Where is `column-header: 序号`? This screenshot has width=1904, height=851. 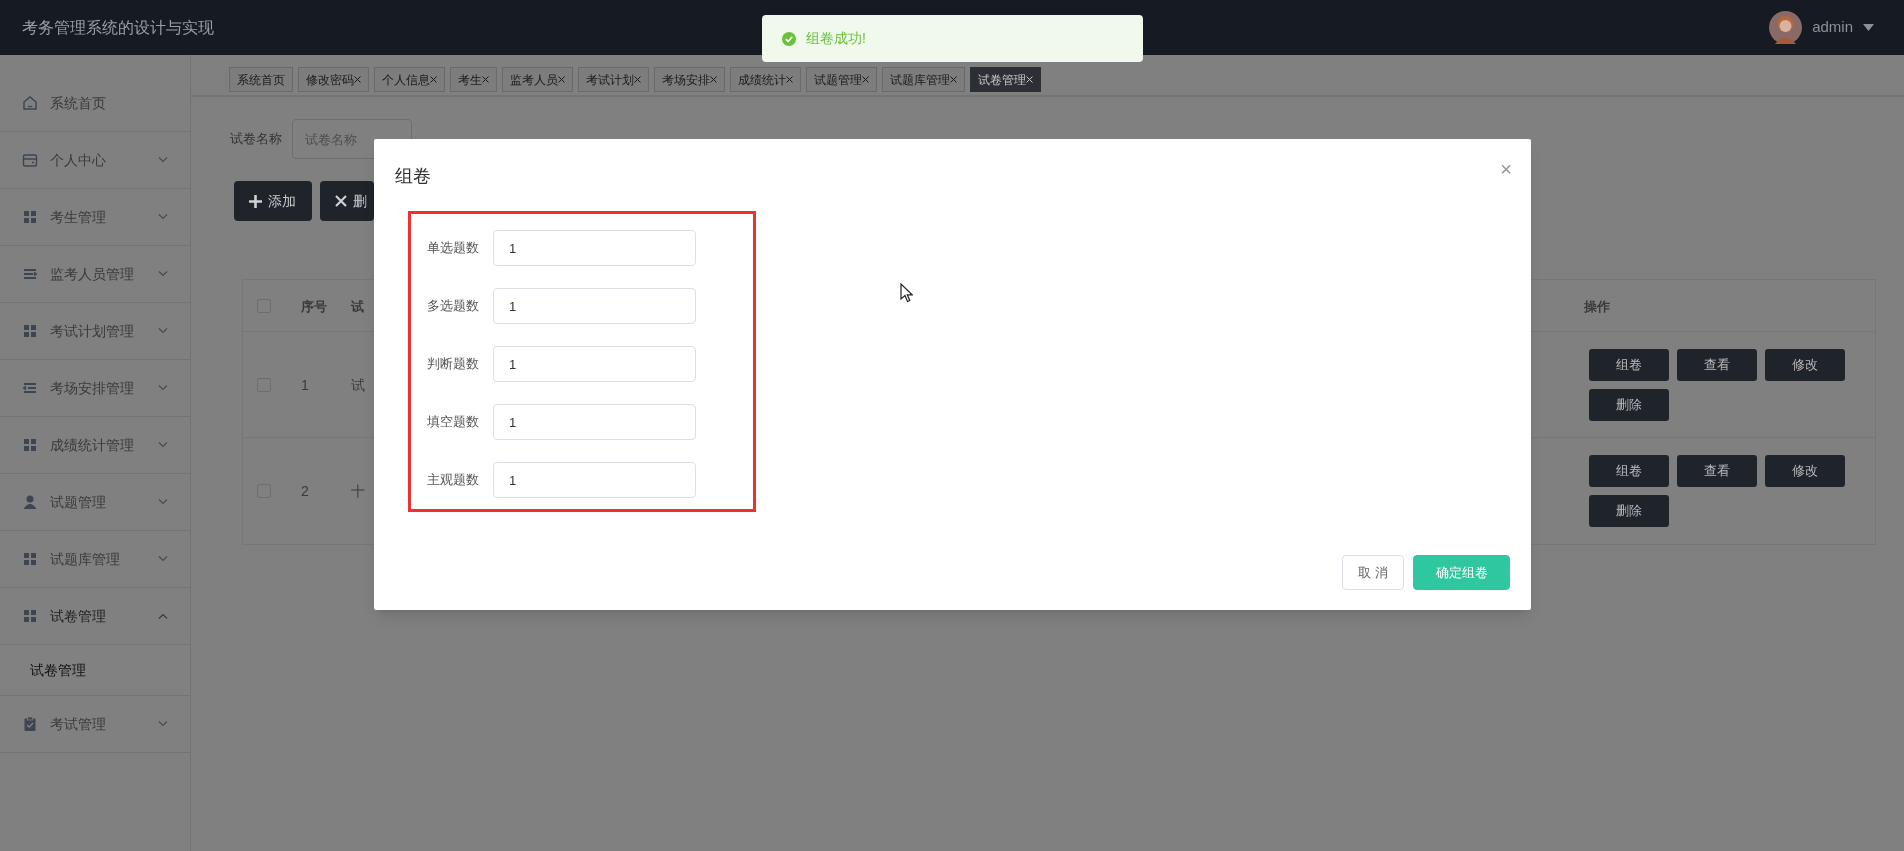
column-header: 序号 is located at coordinates (314, 306).